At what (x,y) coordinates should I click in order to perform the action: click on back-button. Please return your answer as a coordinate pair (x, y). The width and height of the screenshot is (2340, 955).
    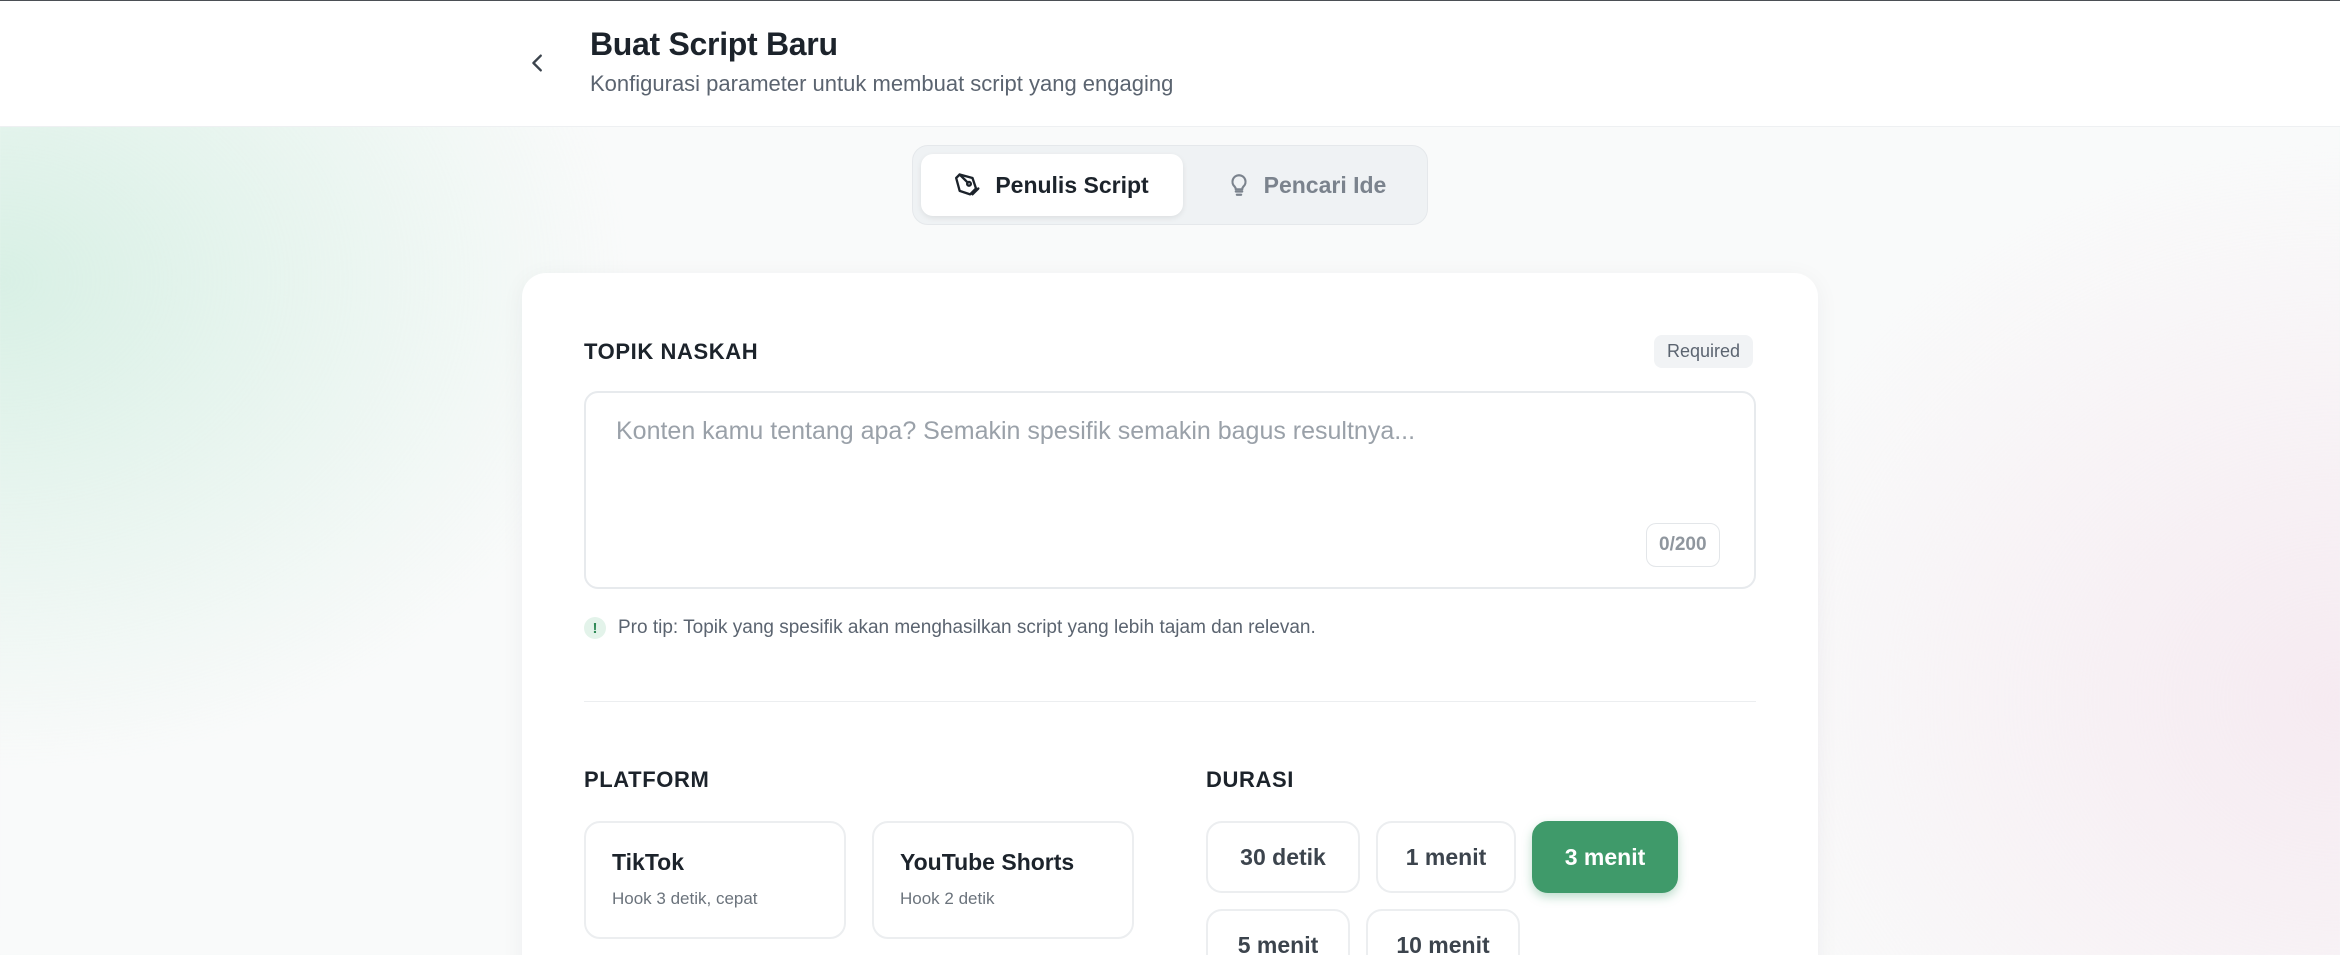
    Looking at the image, I should click on (538, 63).